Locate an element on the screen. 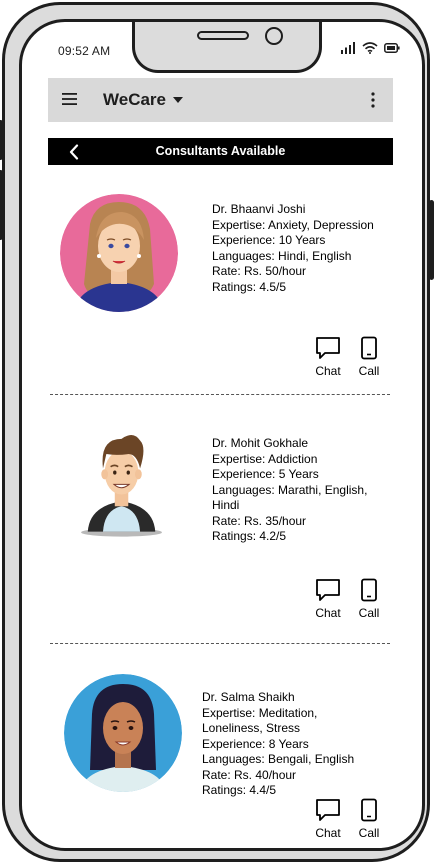 This screenshot has height=867, width=436. consultant-expertise: Expertise: Meditation, is located at coordinates (260, 712).